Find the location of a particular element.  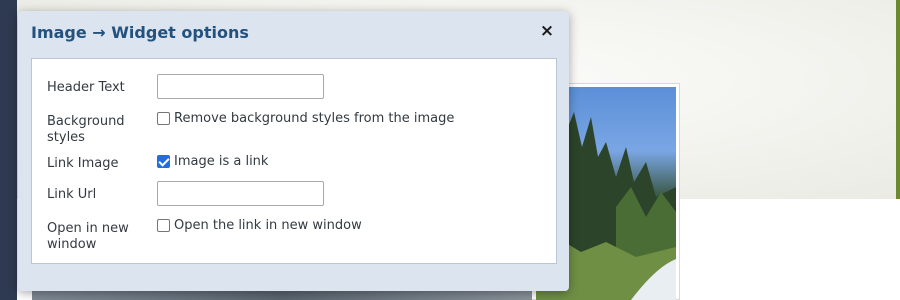

dialog-title: Image → Widget options is located at coordinates (140, 32).